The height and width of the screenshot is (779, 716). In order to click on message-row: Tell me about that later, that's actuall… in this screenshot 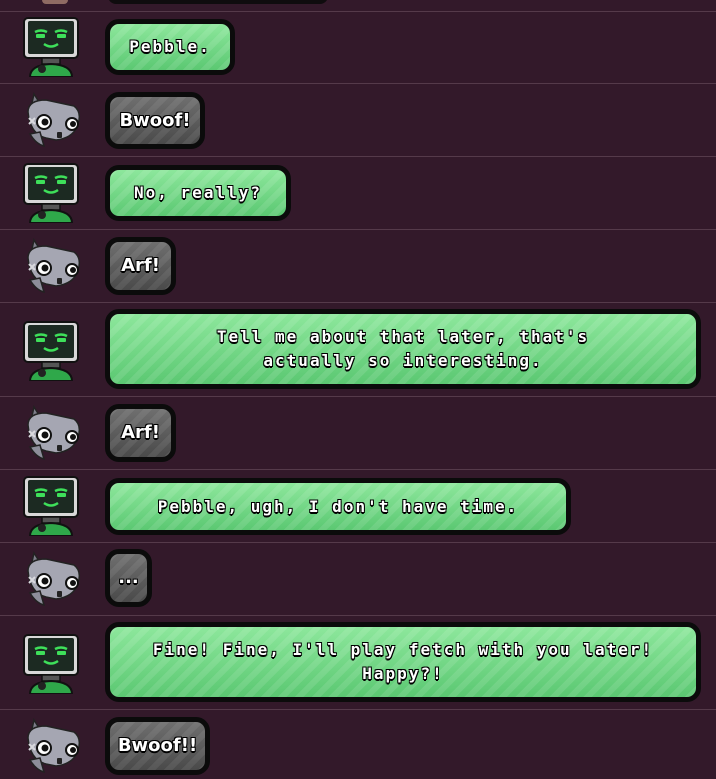, I will do `click(358, 350)`.